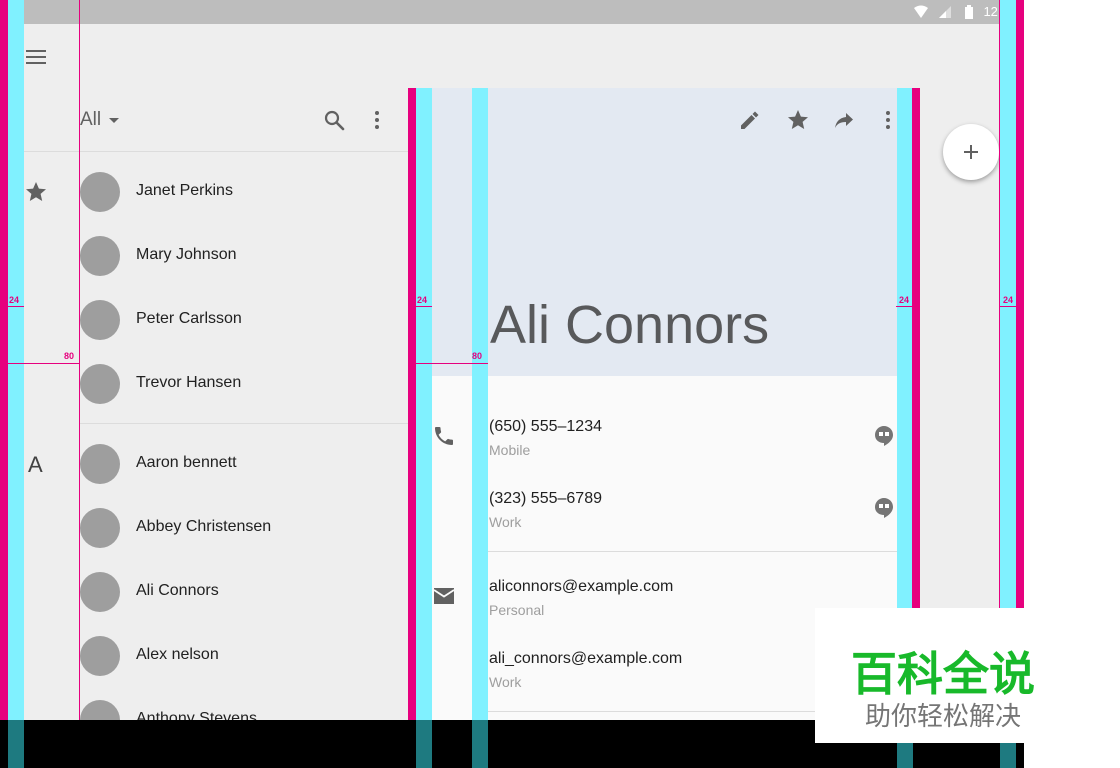 The height and width of the screenshot is (768, 1120). What do you see at coordinates (921, 11) in the screenshot?
I see `wifi-icon` at bounding box center [921, 11].